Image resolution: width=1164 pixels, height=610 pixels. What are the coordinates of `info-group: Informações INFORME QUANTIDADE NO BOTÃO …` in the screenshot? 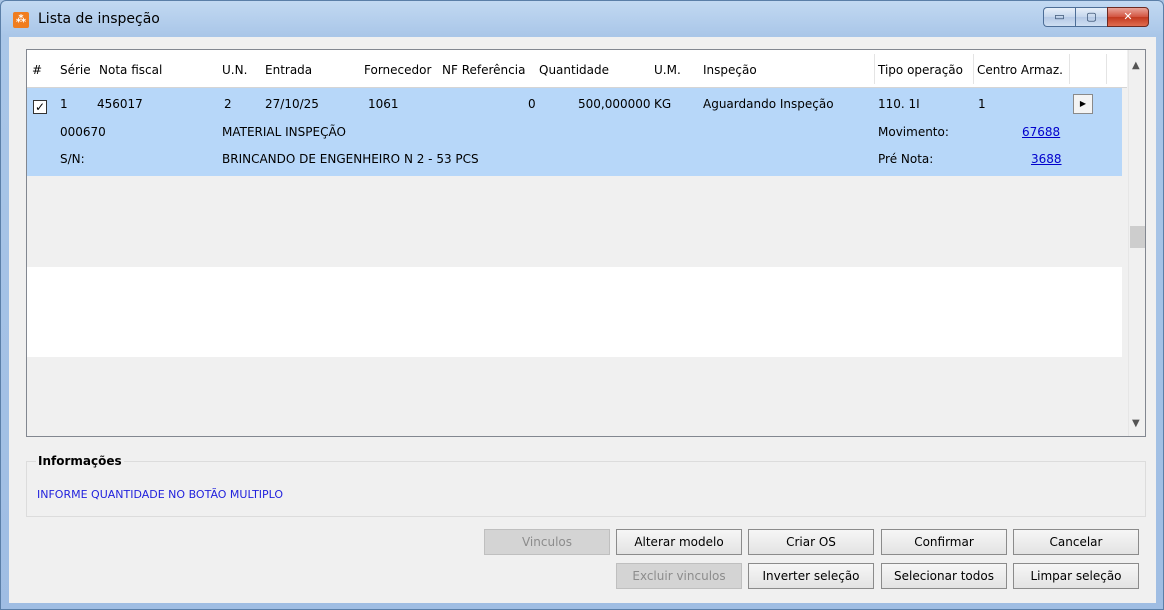 It's located at (586, 485).